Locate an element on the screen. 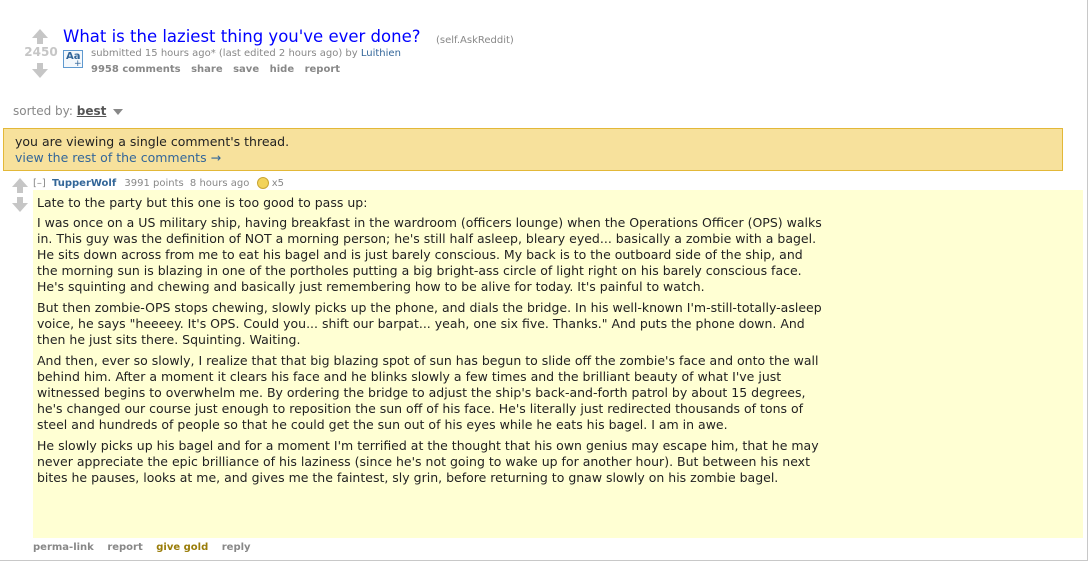 The image size is (1089, 562). view-rest-link: view the rest of the comments → is located at coordinates (533, 158).